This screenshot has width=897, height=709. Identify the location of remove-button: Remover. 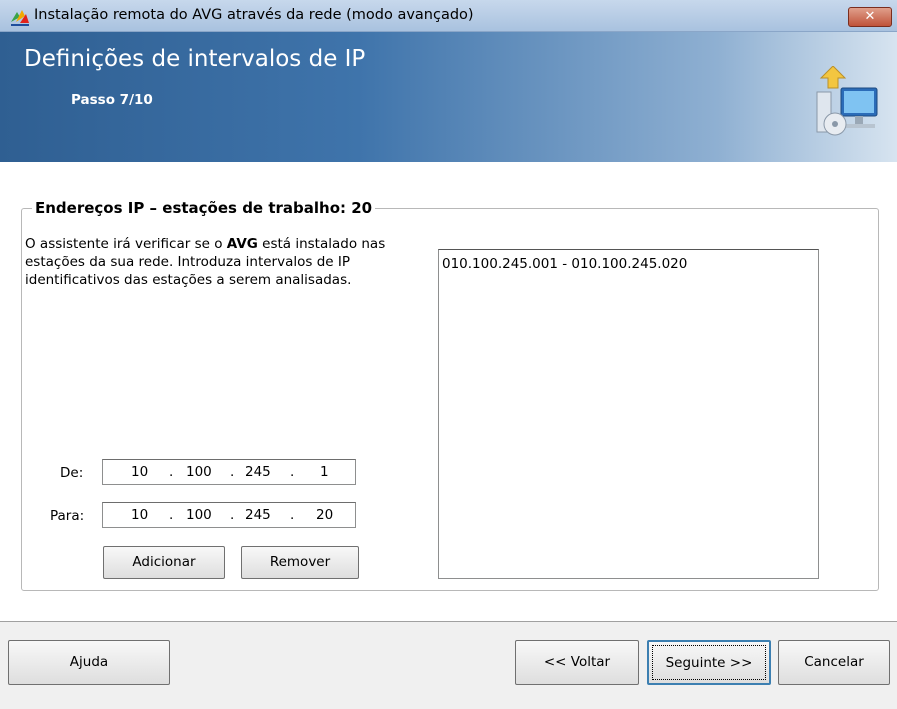
(300, 562).